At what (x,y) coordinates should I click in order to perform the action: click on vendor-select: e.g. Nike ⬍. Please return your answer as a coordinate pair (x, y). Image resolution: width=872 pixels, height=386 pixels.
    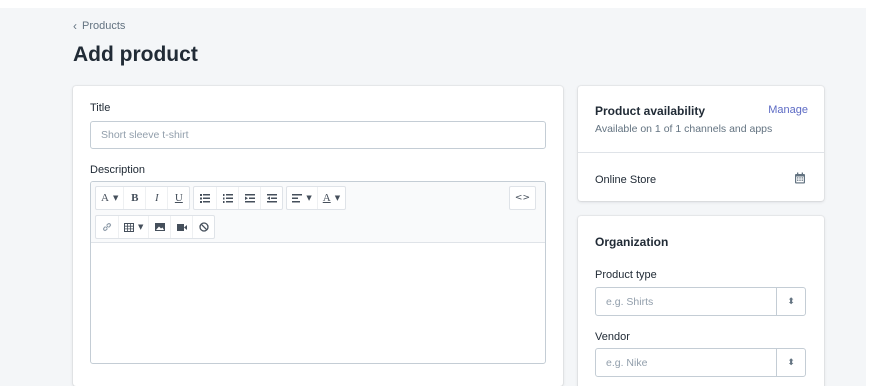
    Looking at the image, I should click on (700, 362).